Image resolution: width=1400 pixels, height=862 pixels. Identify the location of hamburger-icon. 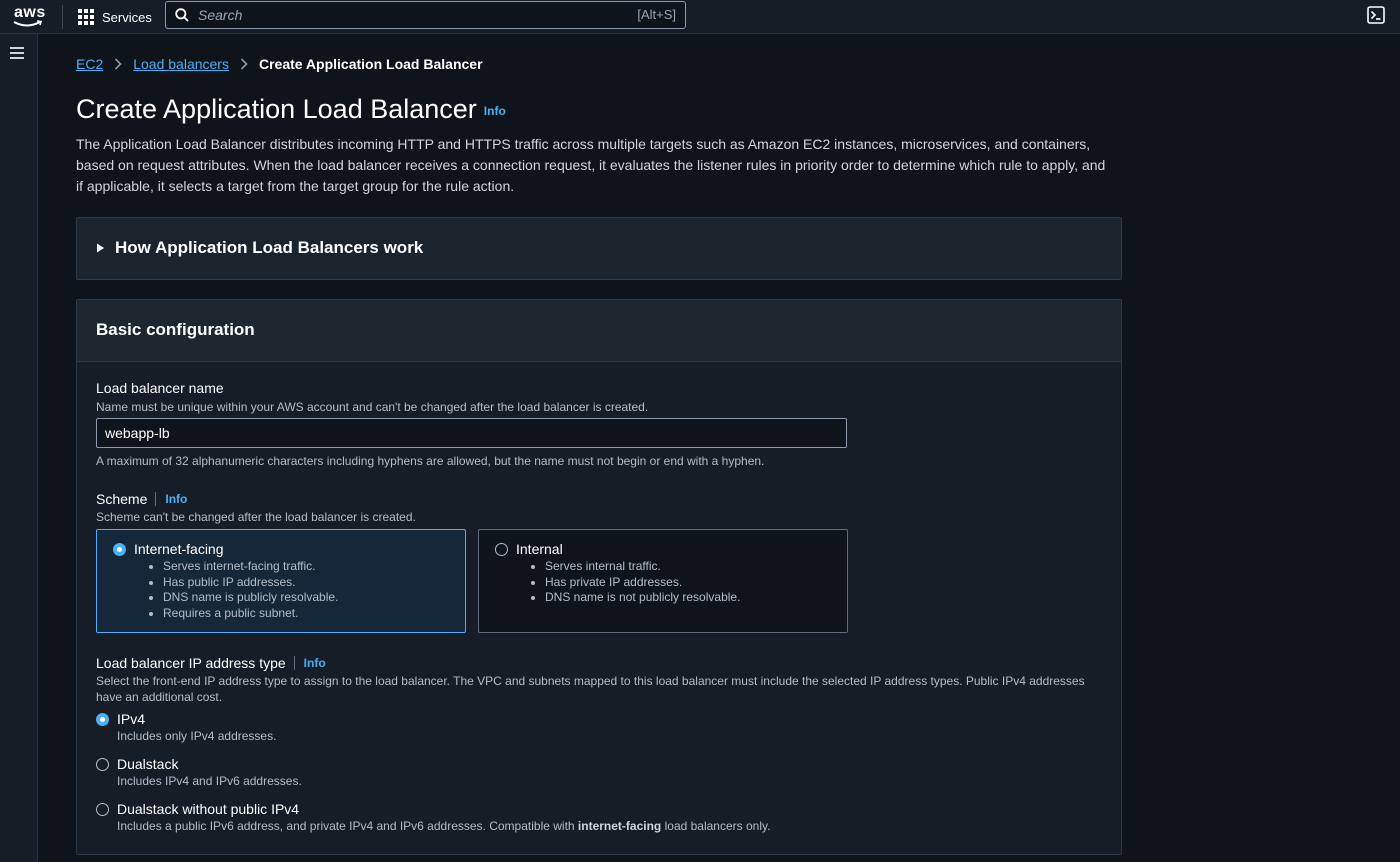
(17, 54).